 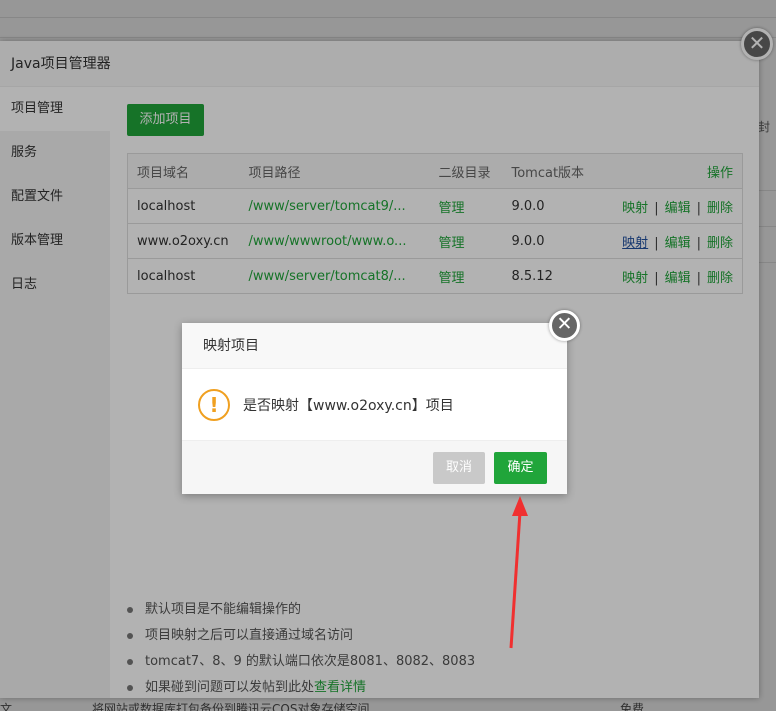 I want to click on arrow-head, so click(x=520, y=506).